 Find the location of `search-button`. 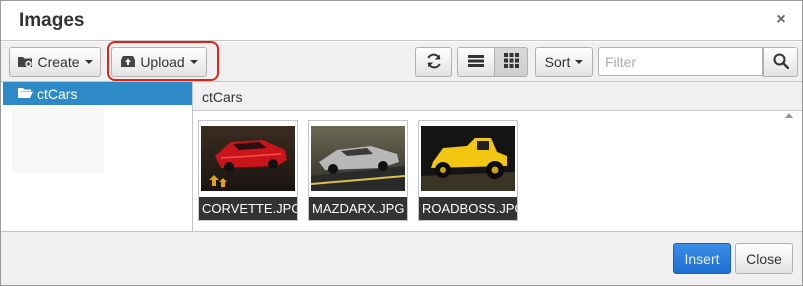

search-button is located at coordinates (780, 62).